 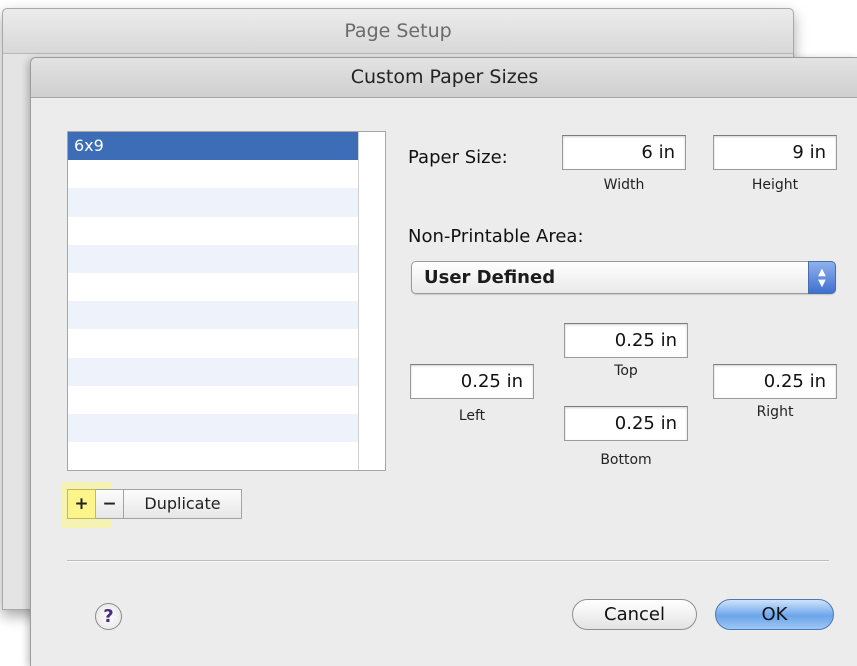 I want to click on page-setup-title: Page Setup, so click(x=398, y=31).